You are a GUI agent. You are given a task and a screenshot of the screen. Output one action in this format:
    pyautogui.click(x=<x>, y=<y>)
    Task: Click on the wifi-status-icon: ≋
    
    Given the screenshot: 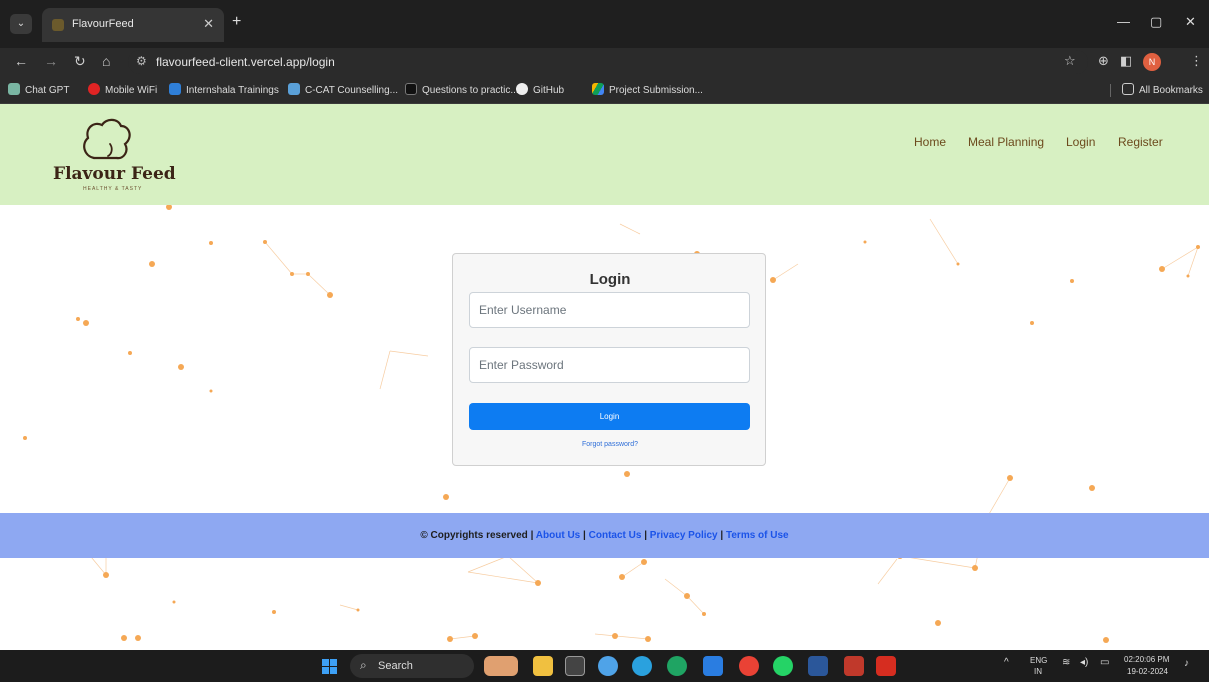 What is the action you would take?
    pyautogui.click(x=1066, y=662)
    